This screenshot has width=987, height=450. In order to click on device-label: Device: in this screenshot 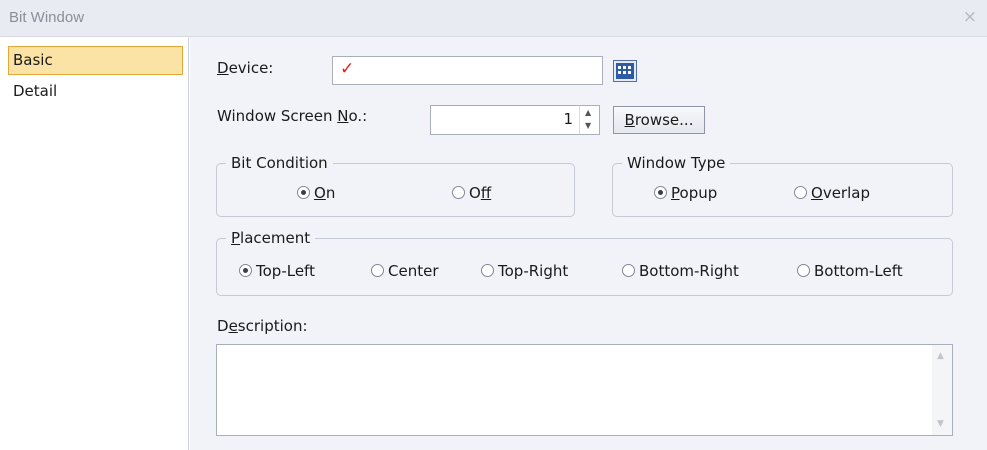, I will do `click(245, 68)`.